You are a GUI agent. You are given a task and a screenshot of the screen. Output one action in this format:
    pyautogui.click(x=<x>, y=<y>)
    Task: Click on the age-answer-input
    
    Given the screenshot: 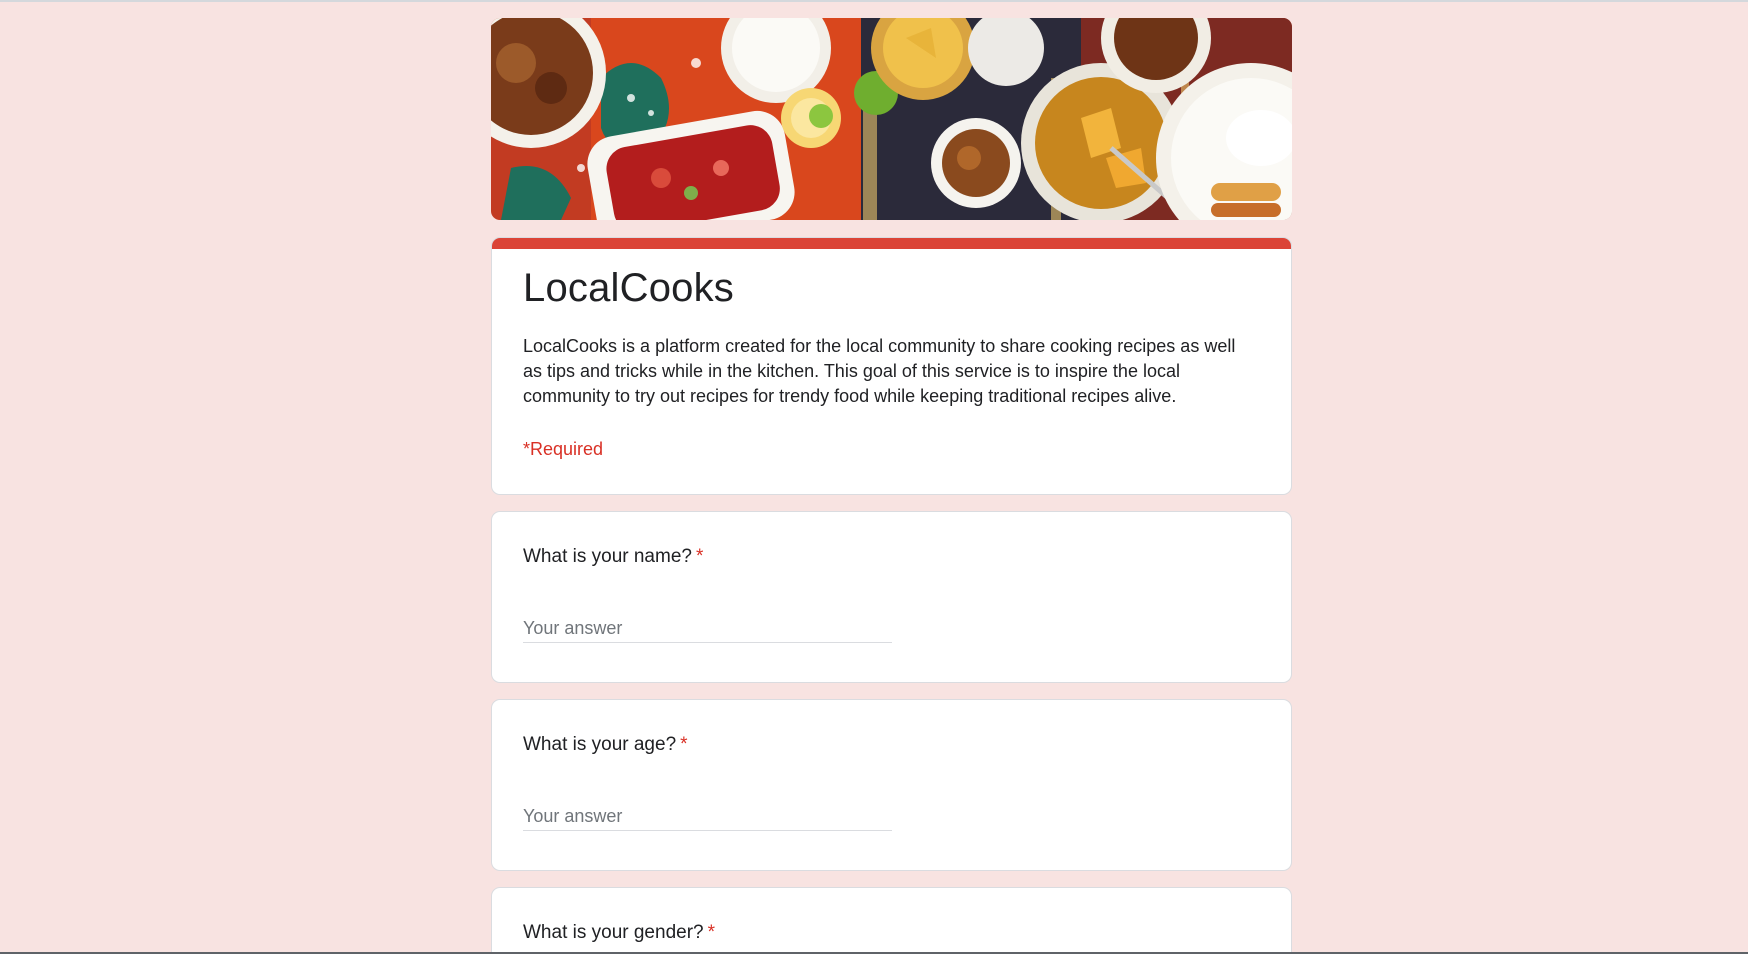 What is the action you would take?
    pyautogui.click(x=707, y=816)
    